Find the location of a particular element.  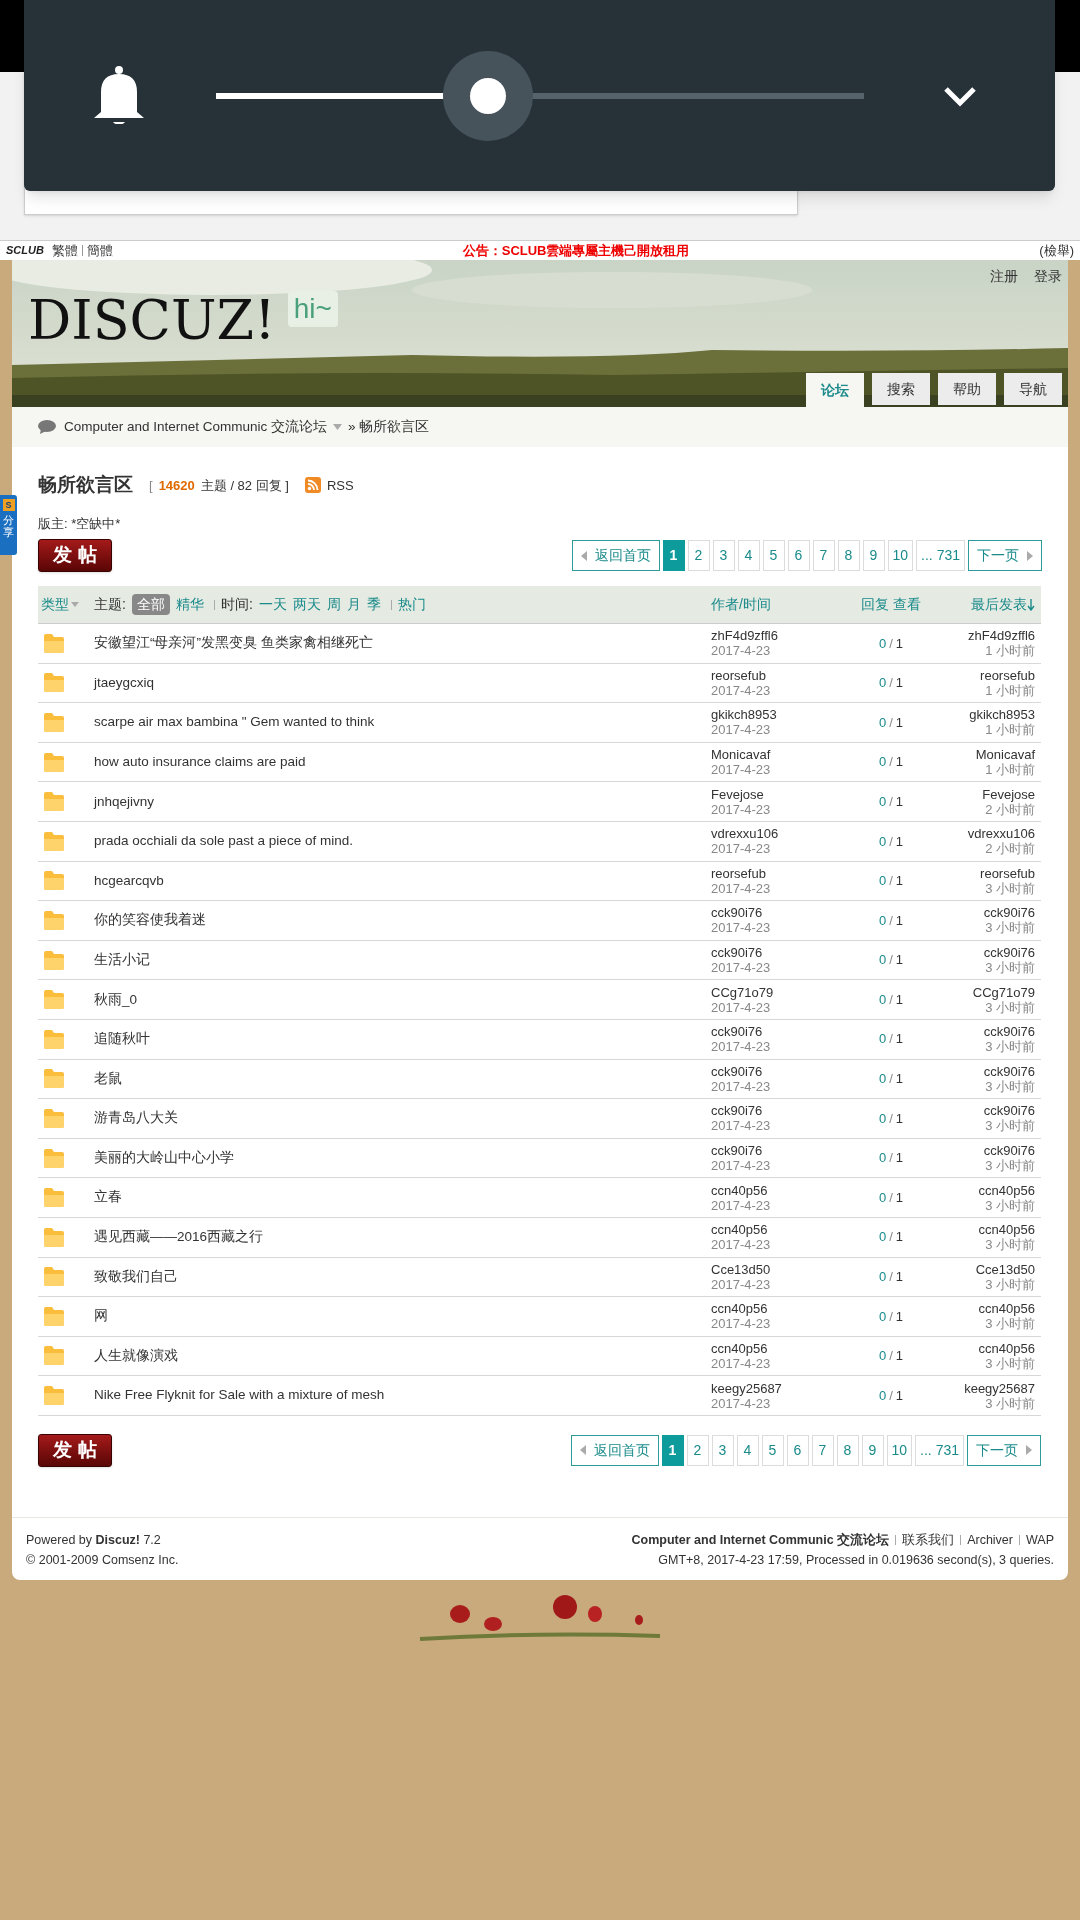

author-link: CCg71o79 is located at coordinates (742, 992).